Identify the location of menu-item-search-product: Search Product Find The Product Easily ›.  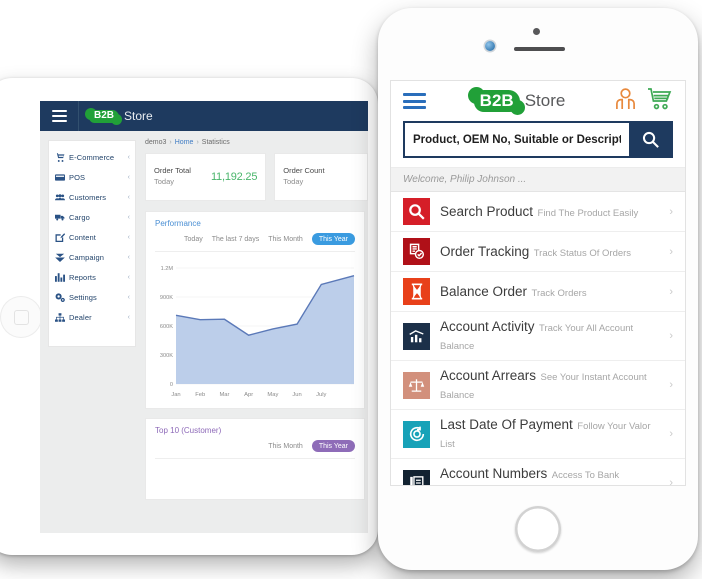
(538, 212).